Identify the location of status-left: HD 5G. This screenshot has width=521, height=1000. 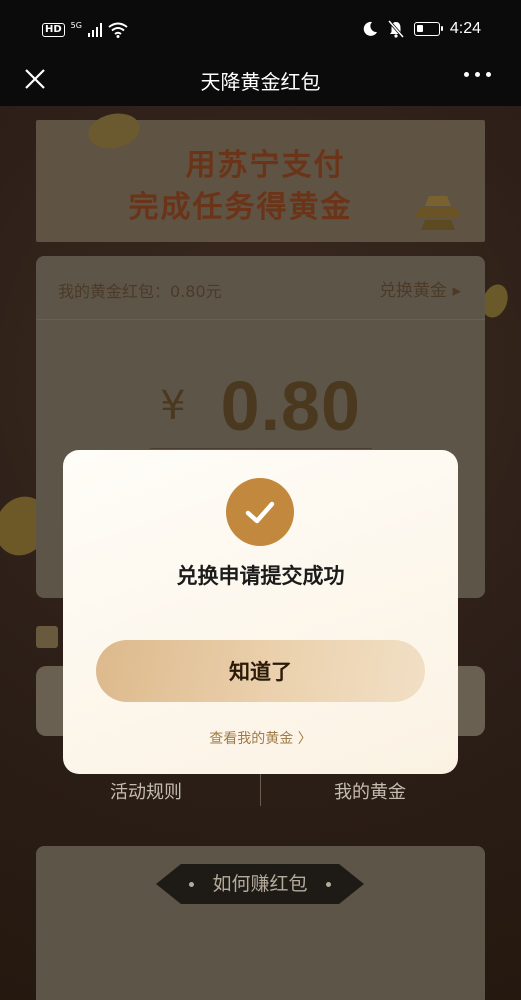
(85, 29).